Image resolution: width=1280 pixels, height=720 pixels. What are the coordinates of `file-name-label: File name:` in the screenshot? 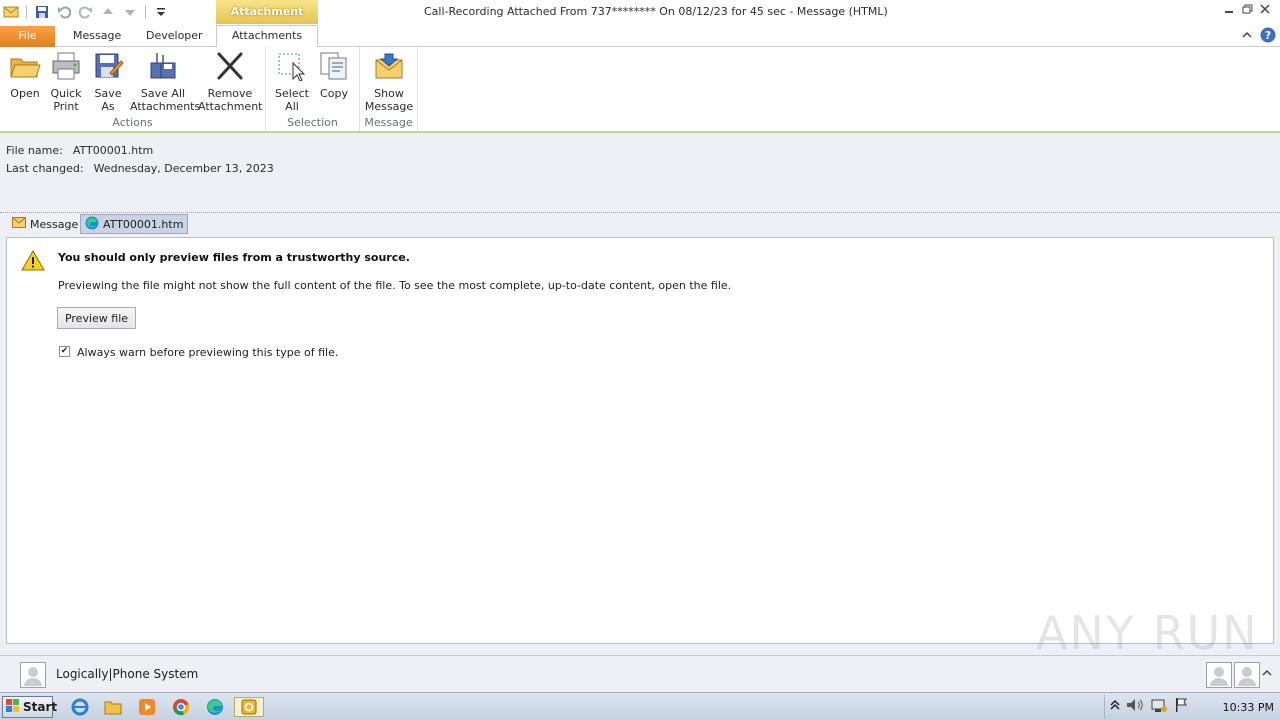 It's located at (34, 150).